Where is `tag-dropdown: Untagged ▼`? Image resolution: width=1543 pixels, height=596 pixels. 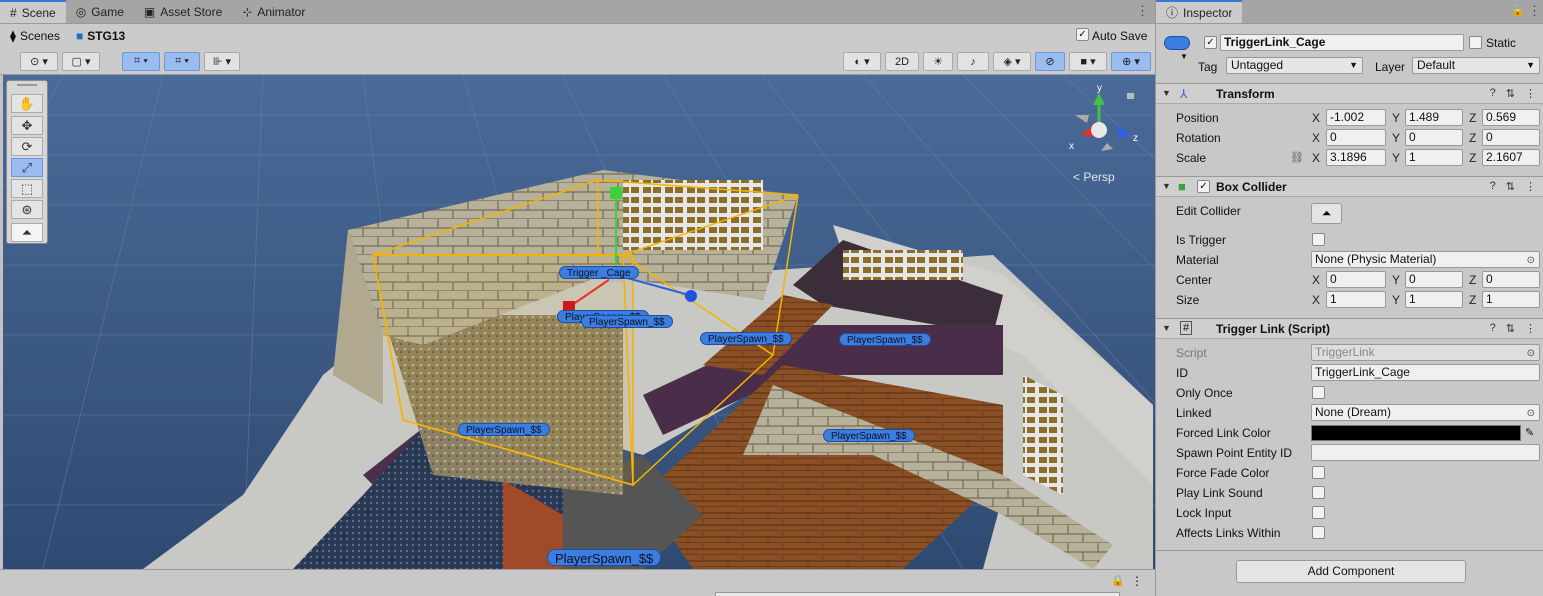 tag-dropdown: Untagged ▼ is located at coordinates (1294, 65).